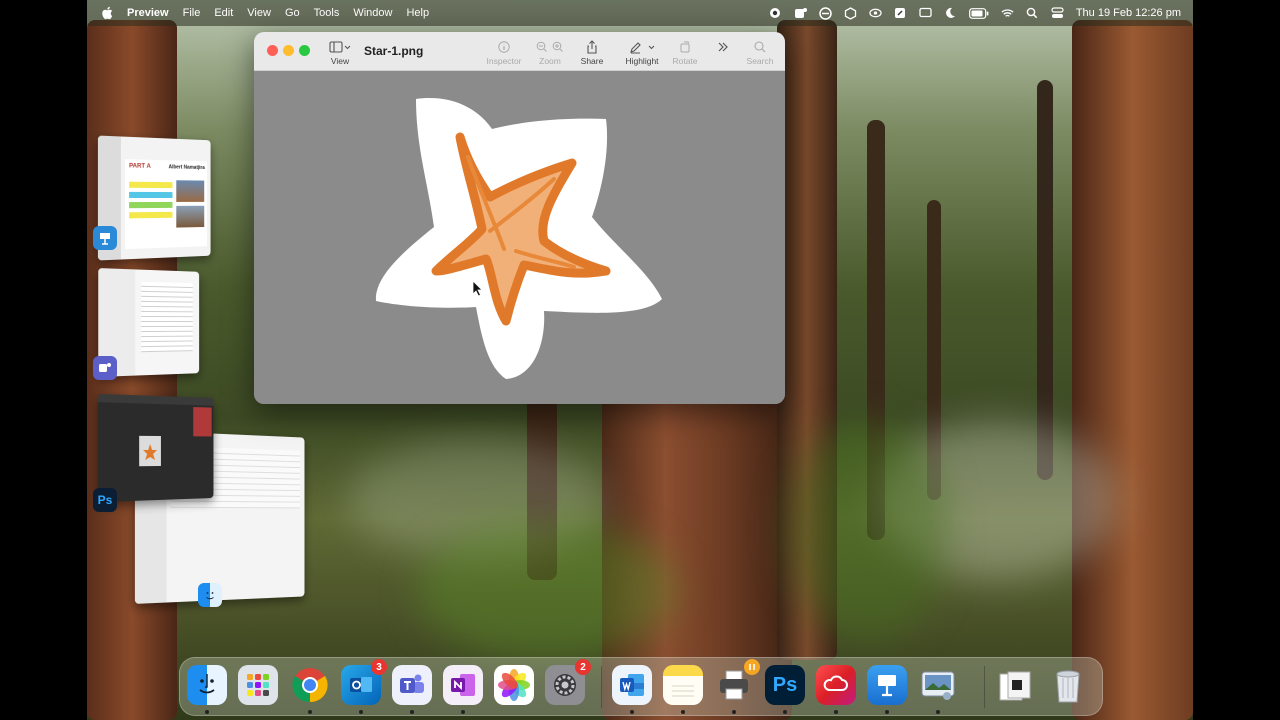  What do you see at coordinates (107, 13) in the screenshot?
I see `apple-menu-icon` at bounding box center [107, 13].